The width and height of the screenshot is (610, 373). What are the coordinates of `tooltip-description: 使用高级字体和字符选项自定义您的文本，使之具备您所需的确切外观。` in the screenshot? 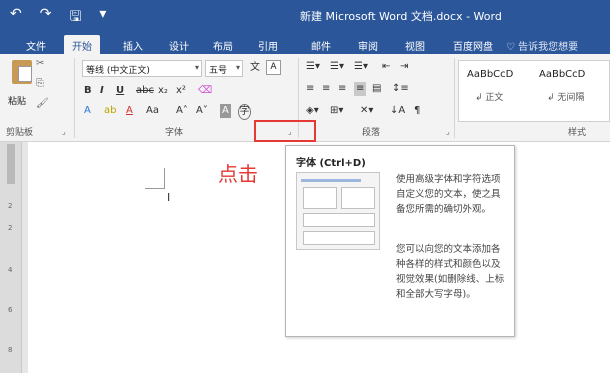 It's located at (448, 194).